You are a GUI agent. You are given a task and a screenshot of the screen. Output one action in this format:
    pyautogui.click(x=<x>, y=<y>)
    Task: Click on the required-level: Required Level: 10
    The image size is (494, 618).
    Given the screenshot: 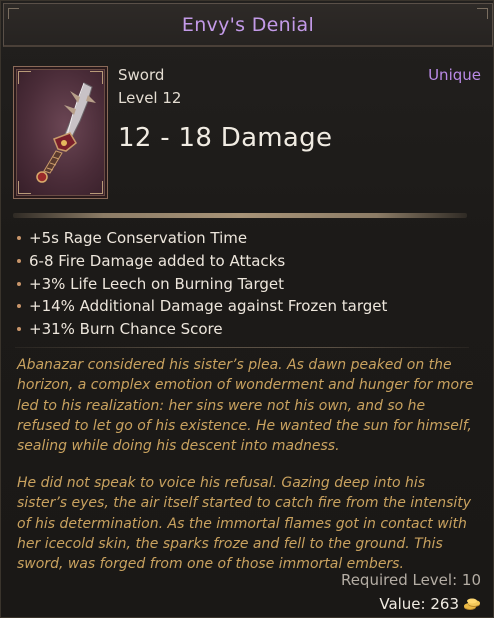 What is the action you would take?
    pyautogui.click(x=410, y=580)
    